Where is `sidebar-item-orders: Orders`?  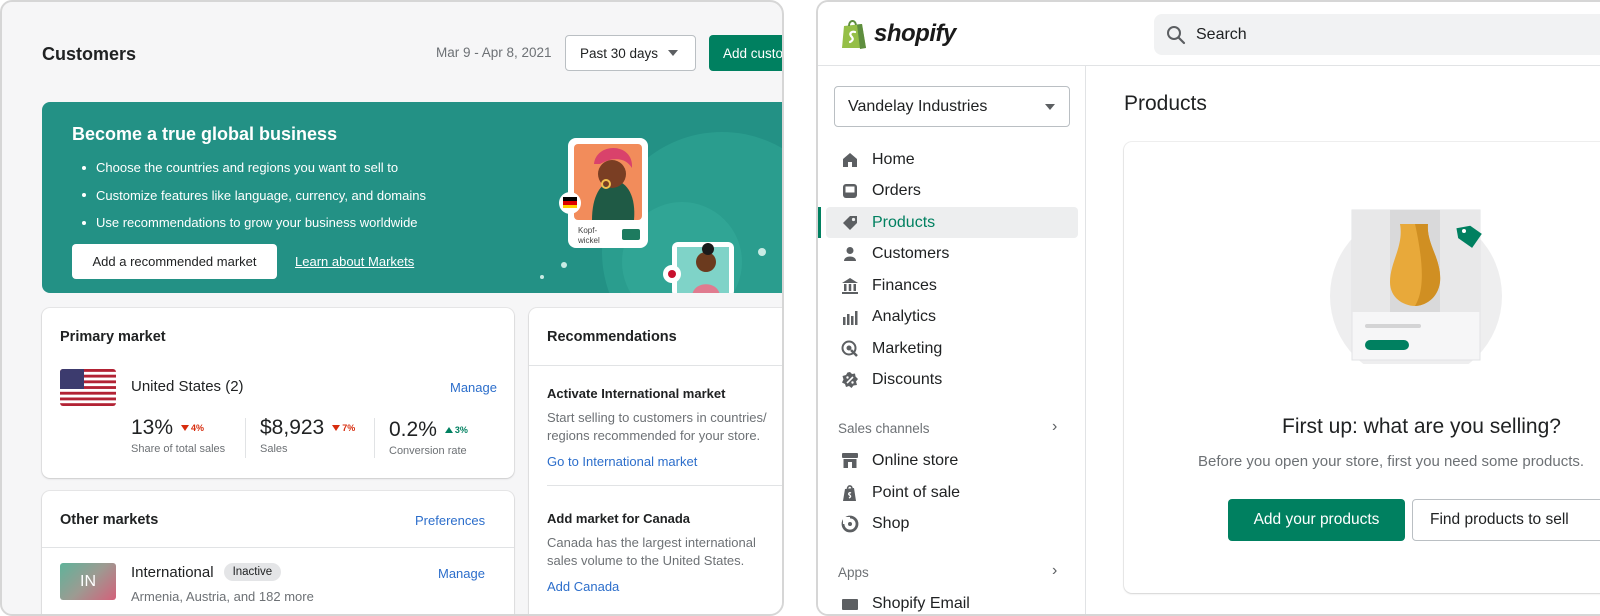 sidebar-item-orders: Orders is located at coordinates (952, 190).